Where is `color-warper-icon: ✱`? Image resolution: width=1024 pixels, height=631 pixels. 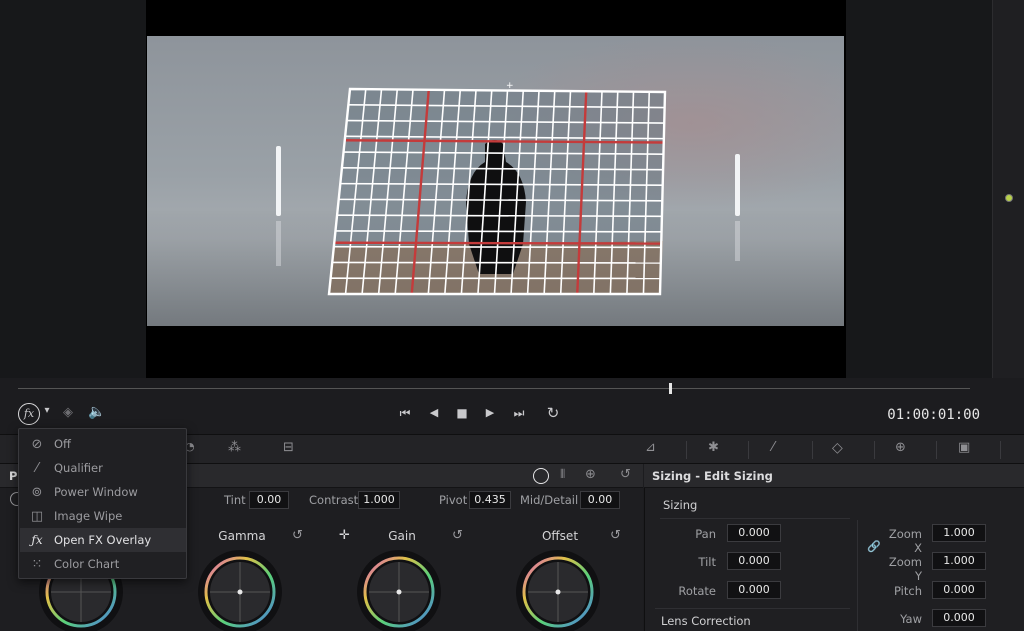
color-warper-icon: ✱ is located at coordinates (721, 450).